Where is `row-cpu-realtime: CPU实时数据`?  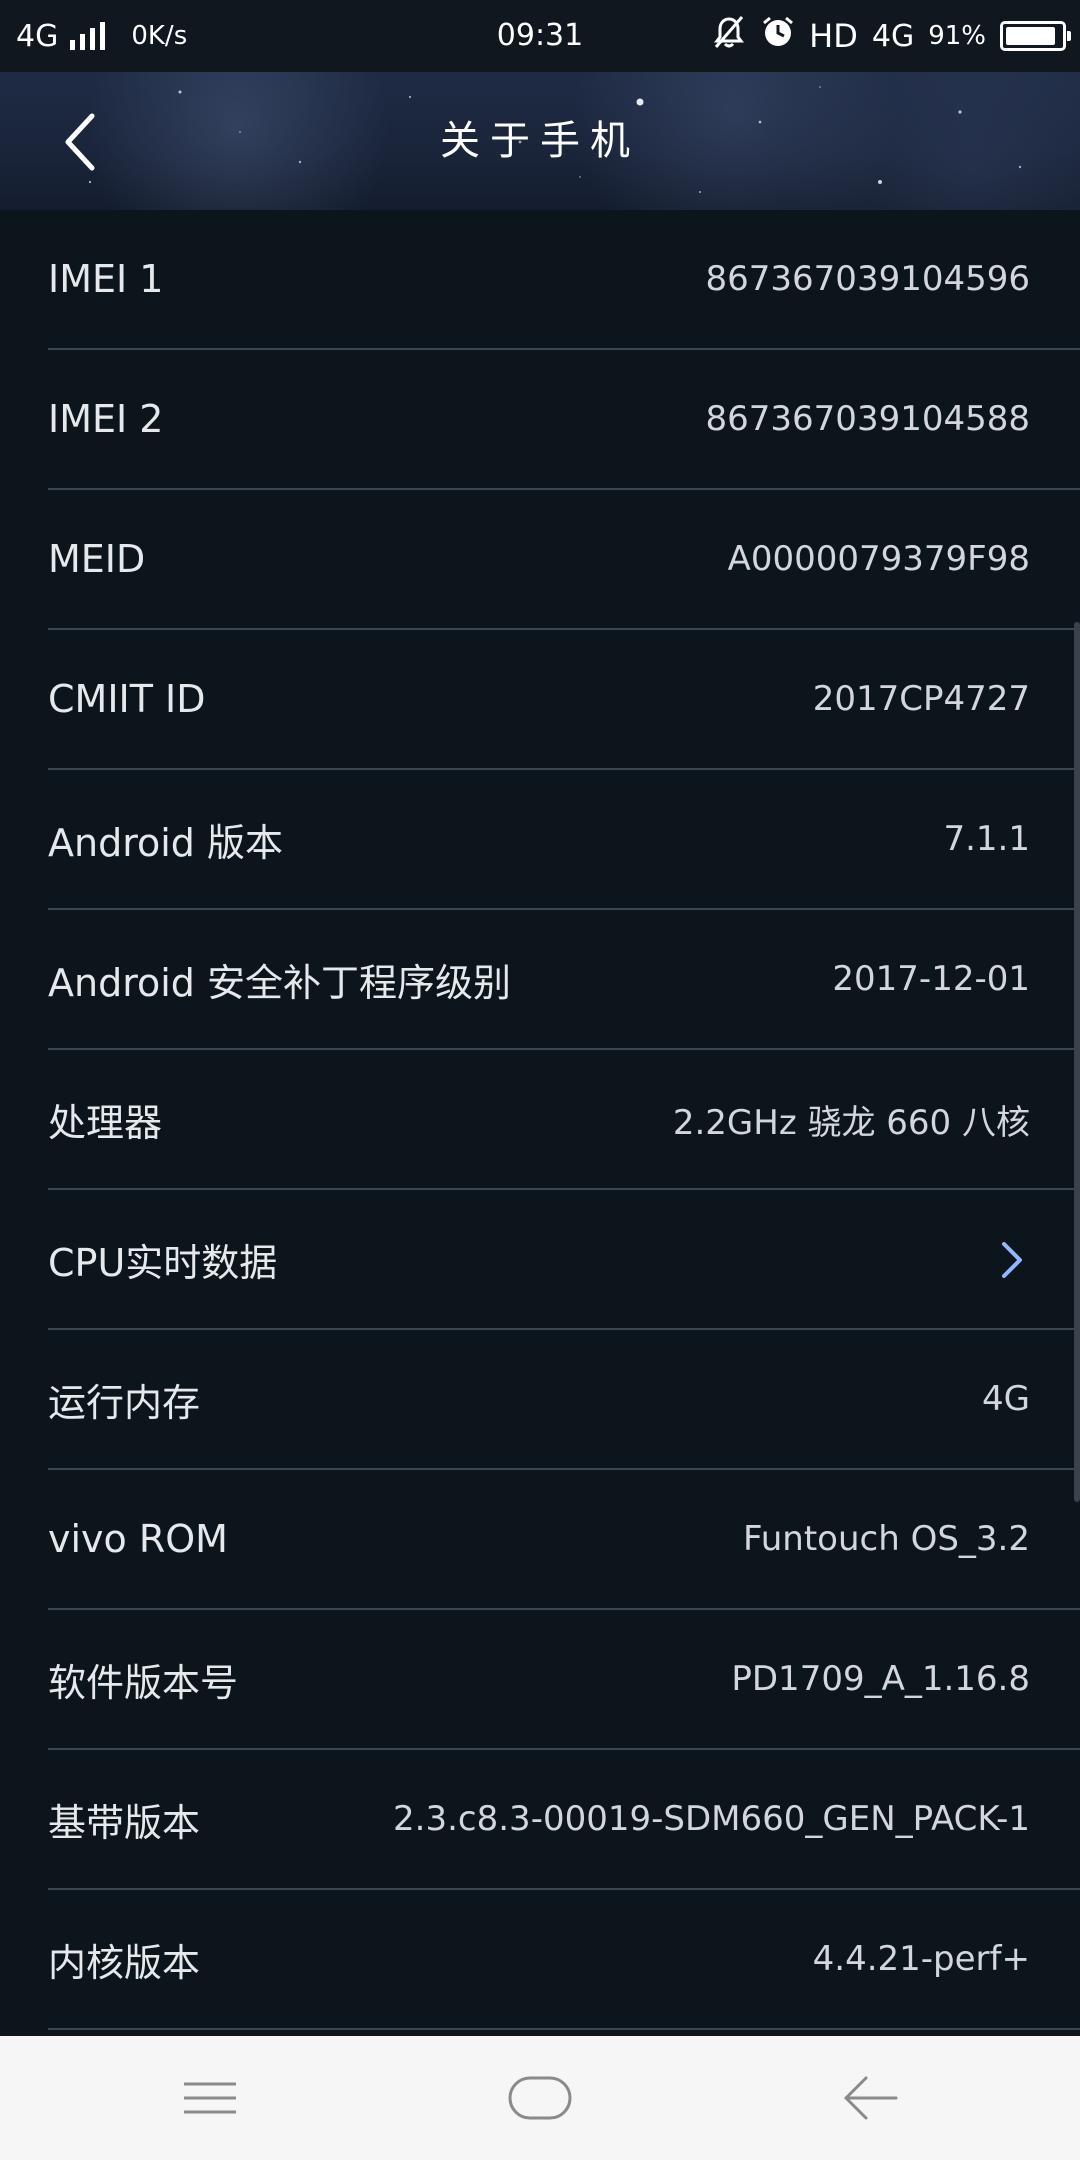 row-cpu-realtime: CPU实时数据 is located at coordinates (564, 1260).